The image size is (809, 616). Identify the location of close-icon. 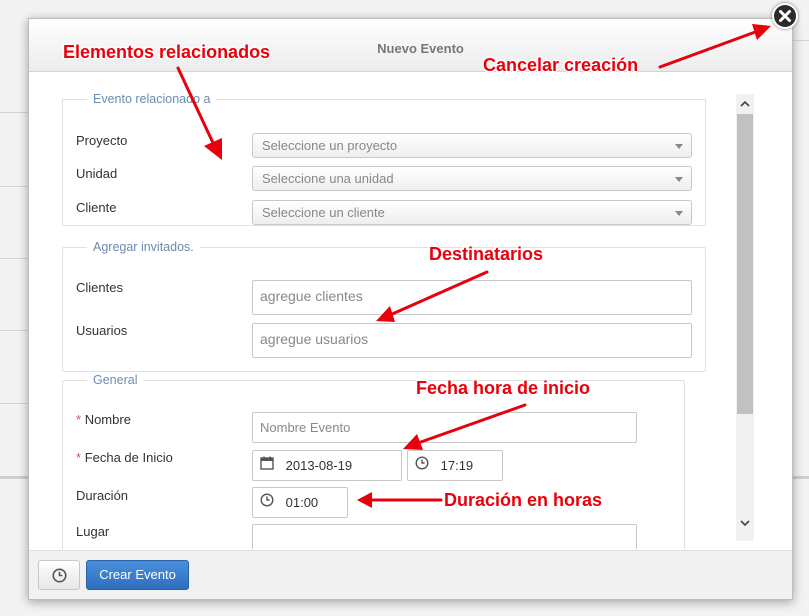
(785, 16).